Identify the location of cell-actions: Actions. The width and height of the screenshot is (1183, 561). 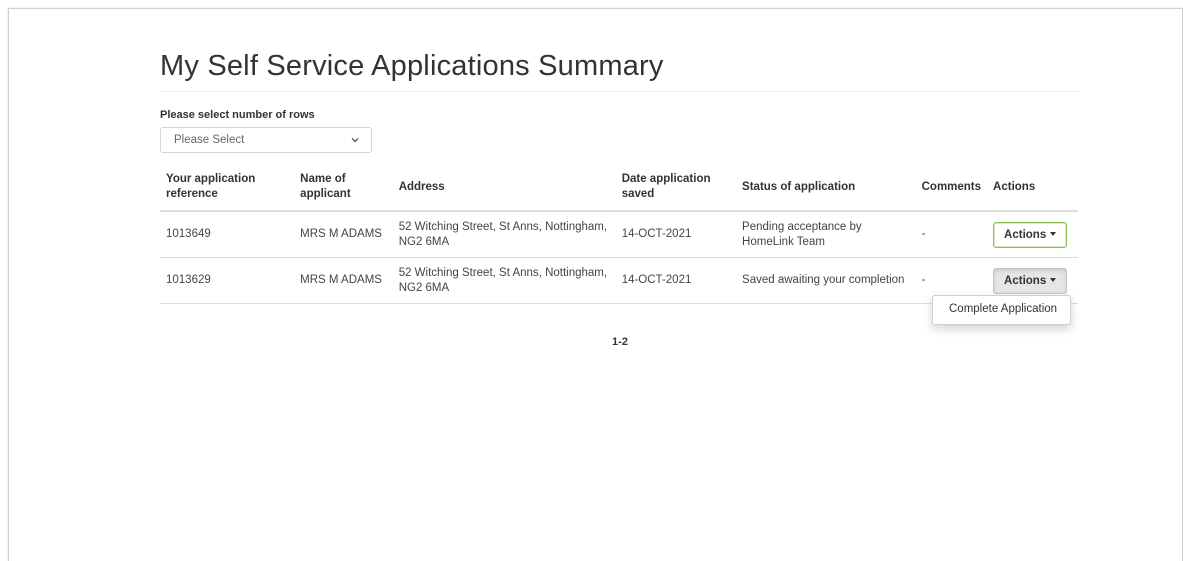
(1032, 234).